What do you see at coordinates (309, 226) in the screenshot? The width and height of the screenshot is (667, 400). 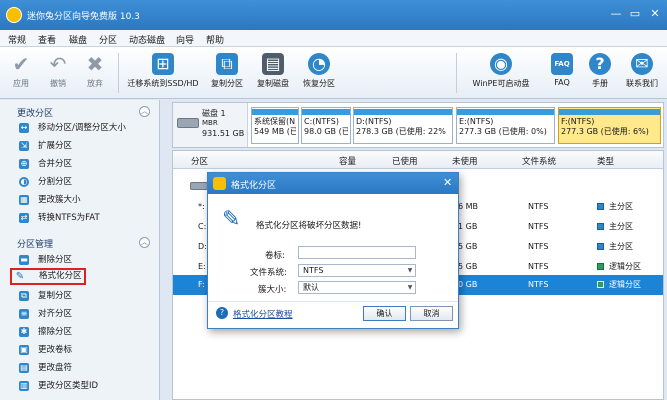 I see `format-warning-text: 格式化分区将破坏分区数据!` at bounding box center [309, 226].